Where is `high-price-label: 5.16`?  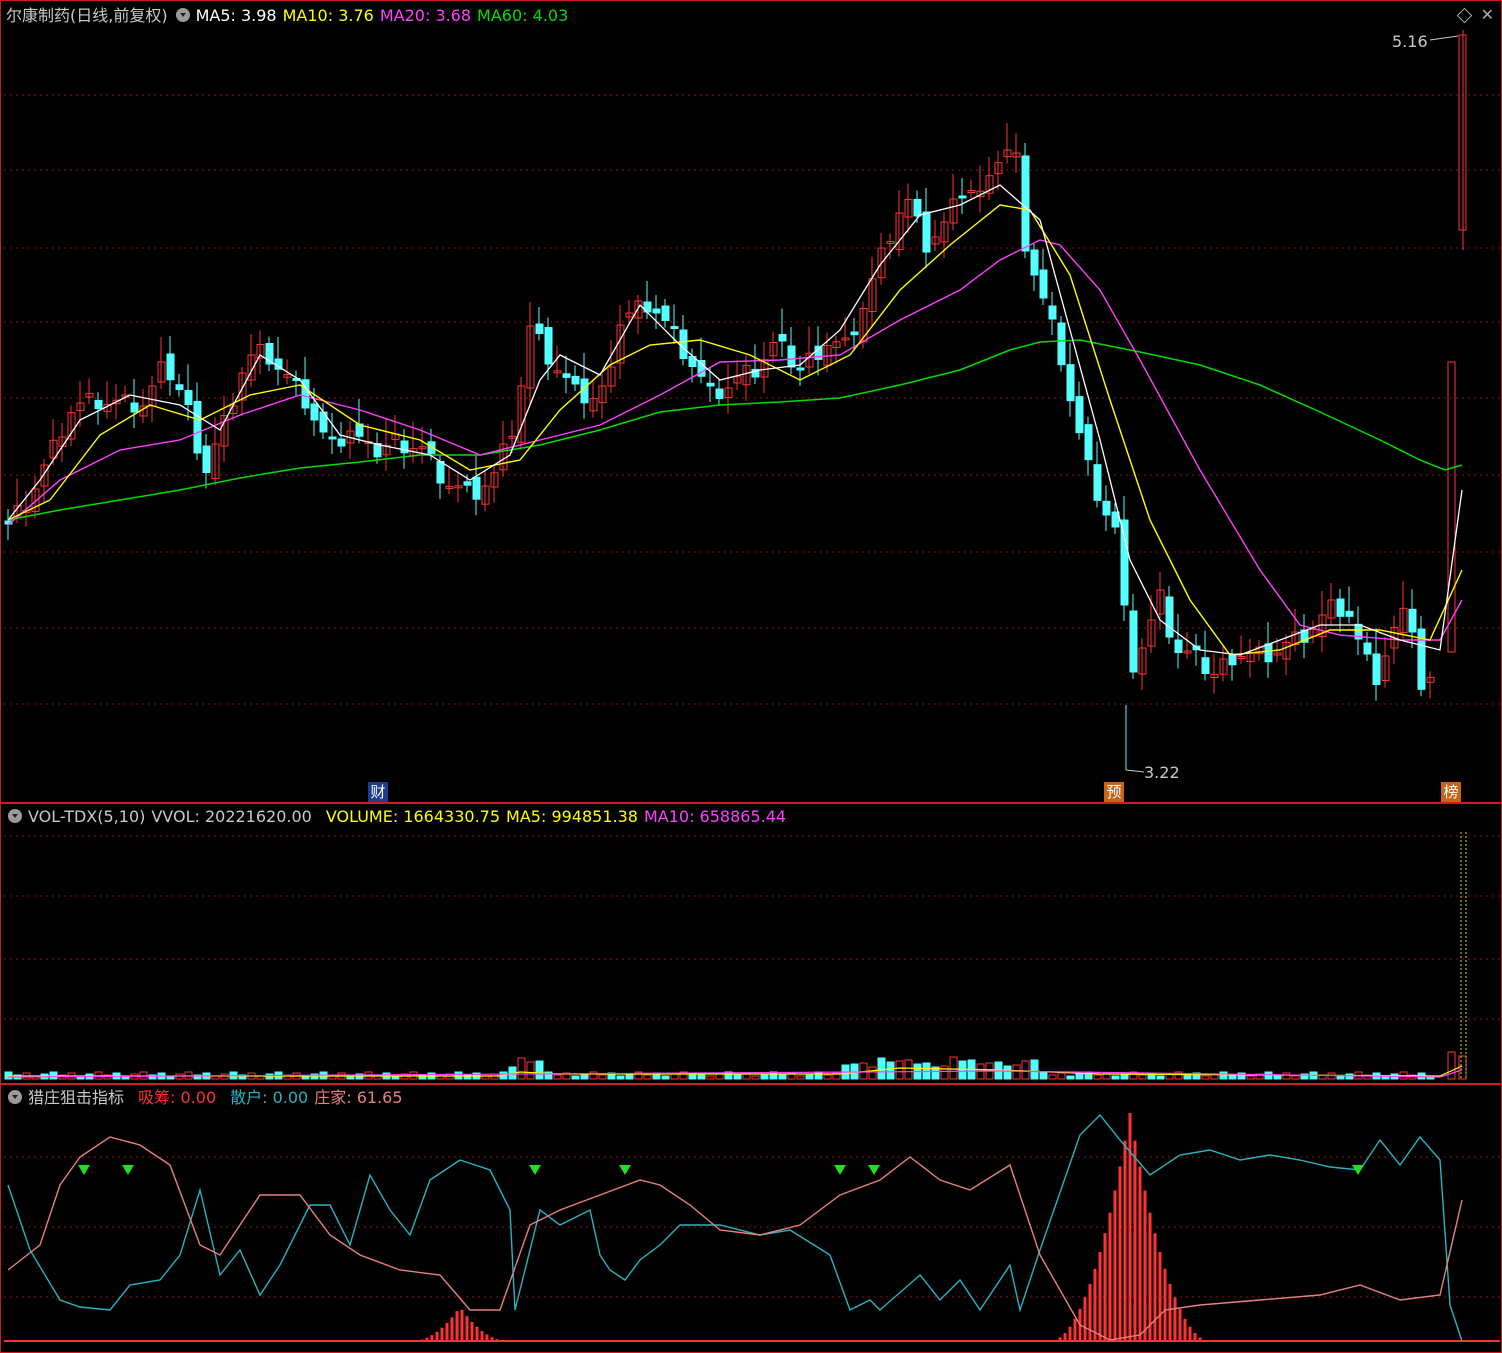 high-price-label: 5.16 is located at coordinates (1410, 41).